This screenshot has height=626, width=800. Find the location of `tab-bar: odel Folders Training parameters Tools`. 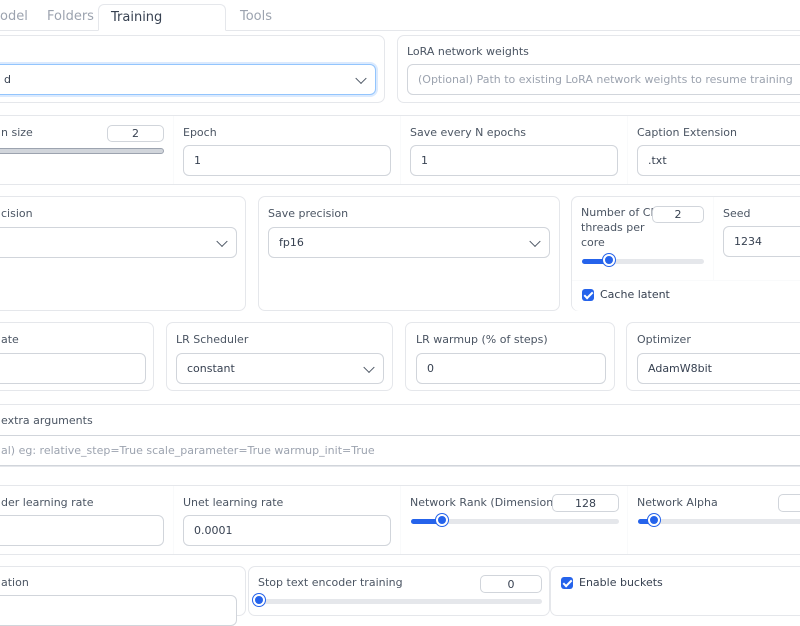

tab-bar: odel Folders Training parameters Tools is located at coordinates (400, 25).